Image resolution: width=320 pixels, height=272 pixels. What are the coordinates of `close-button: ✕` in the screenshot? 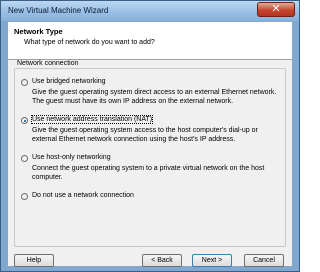 It's located at (276, 9).